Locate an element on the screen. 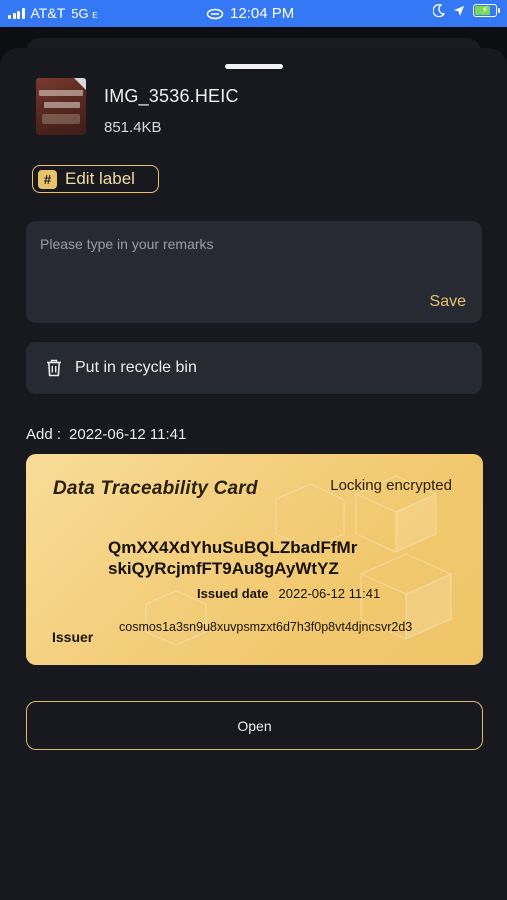  hashtag-icon: # is located at coordinates (47, 179).